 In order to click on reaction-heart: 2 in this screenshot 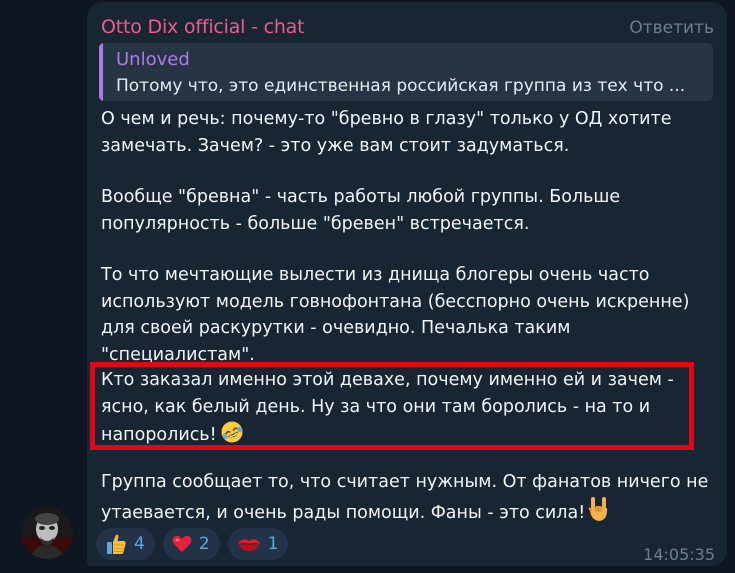, I will do `click(191, 544)`.